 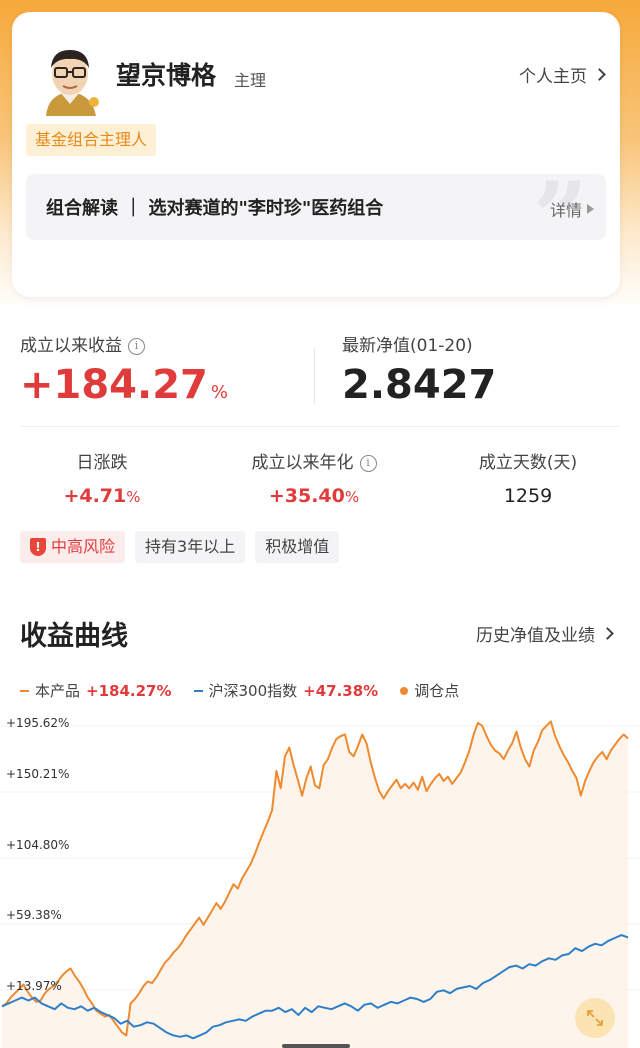 I want to click on stats-divider, so click(x=314, y=376).